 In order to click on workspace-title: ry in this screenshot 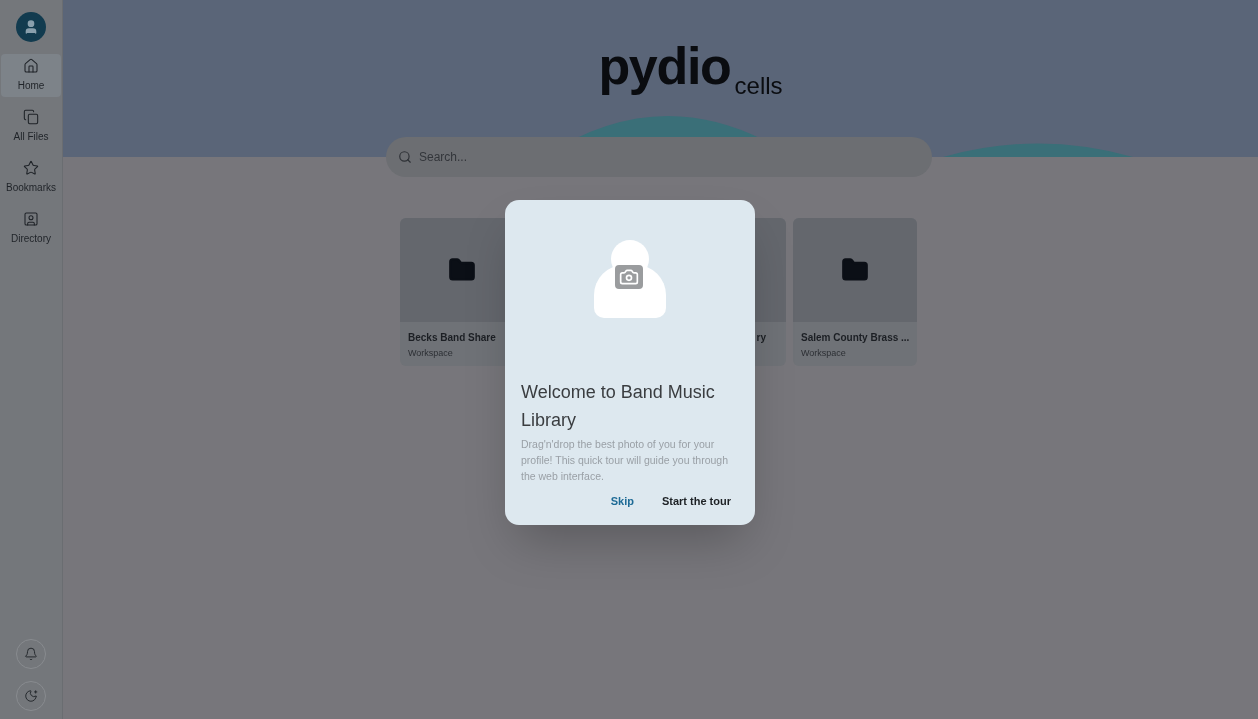, I will do `click(761, 338)`.